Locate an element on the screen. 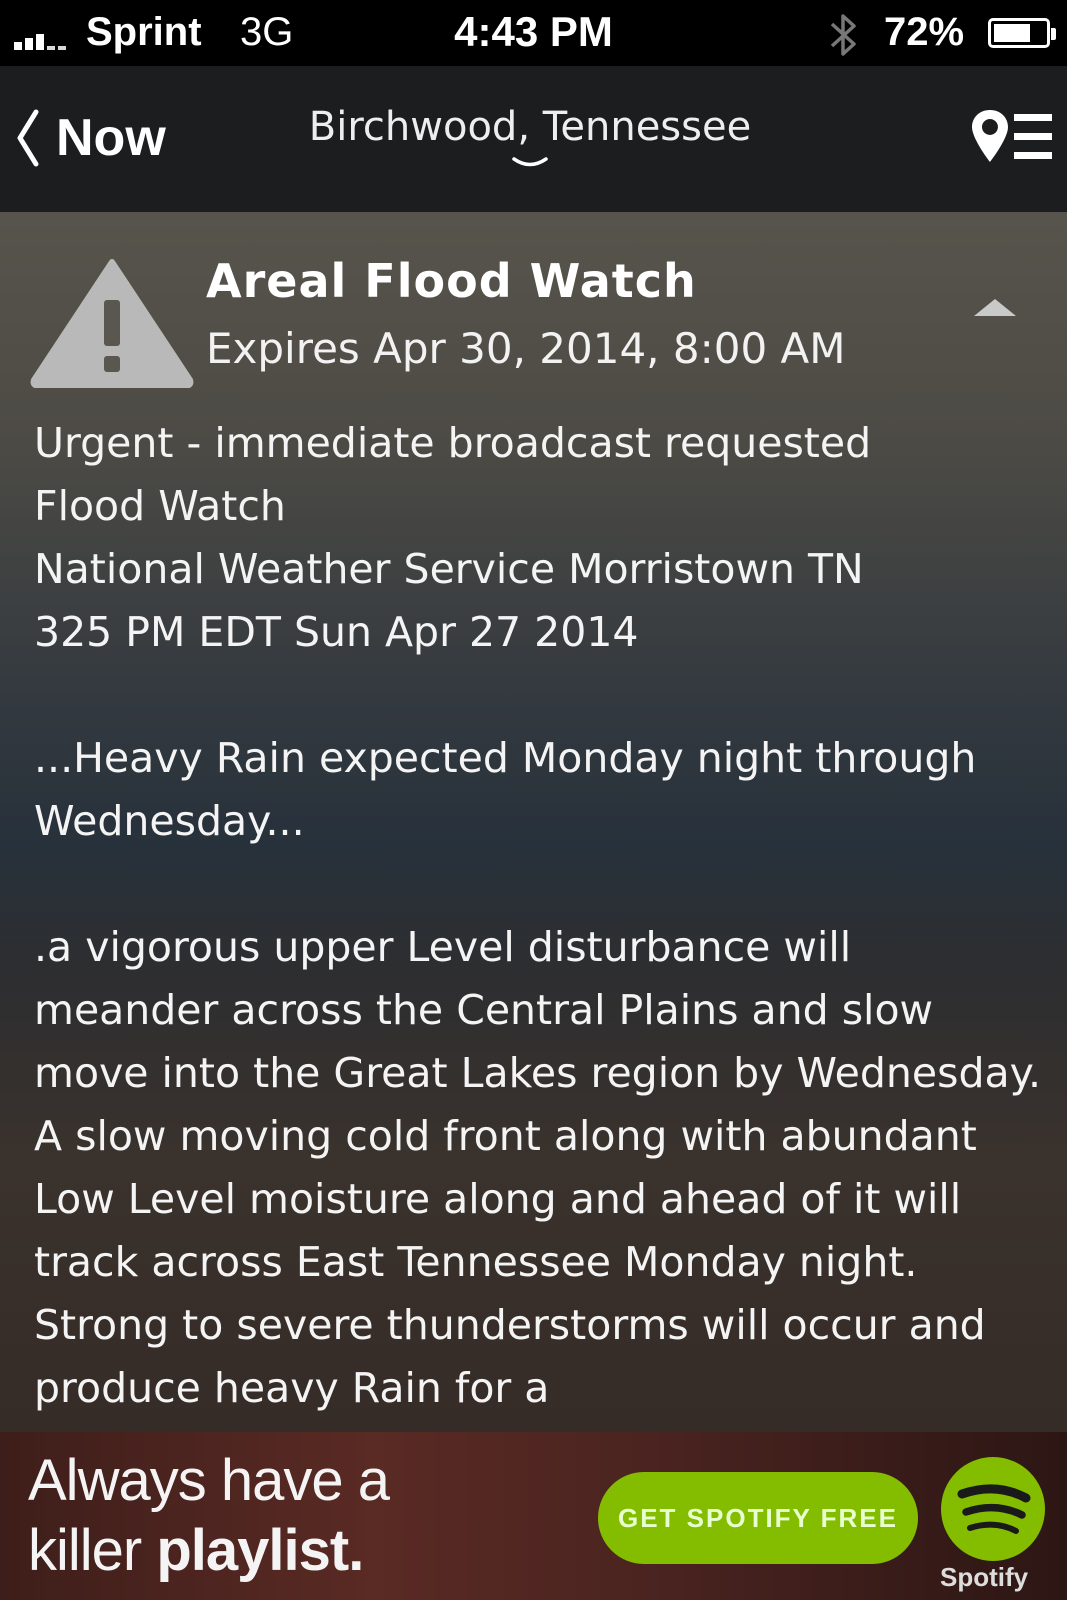 Image resolution: width=1067 pixels, height=1600 pixels. ad-line-1: Always have a is located at coordinates (209, 1480).